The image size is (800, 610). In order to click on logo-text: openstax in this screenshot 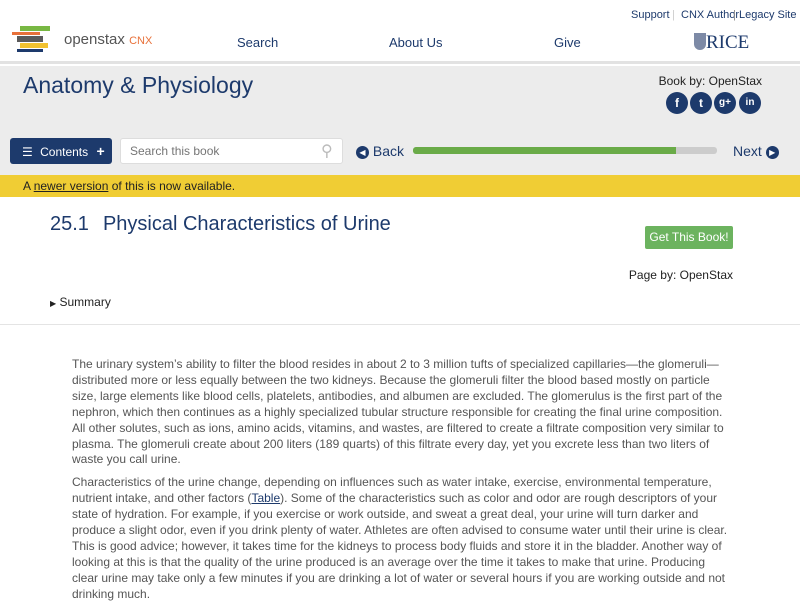, I will do `click(94, 39)`.